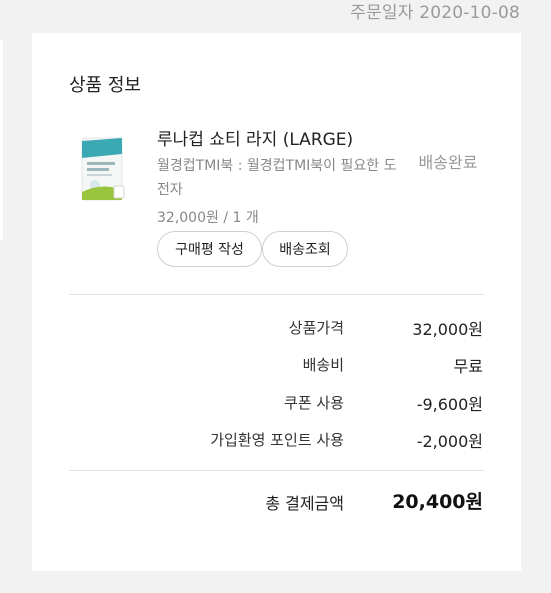 The image size is (551, 593). What do you see at coordinates (314, 403) in the screenshot?
I see `summary-label: 쿠폰 사용` at bounding box center [314, 403].